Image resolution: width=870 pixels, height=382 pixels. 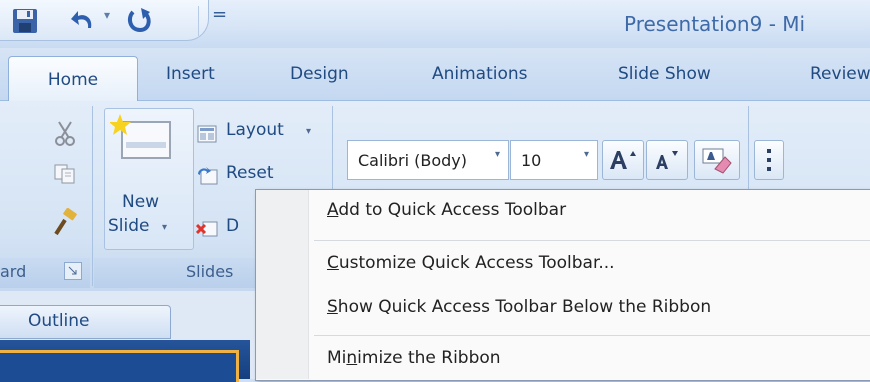 What do you see at coordinates (207, 176) in the screenshot?
I see `reset-icon` at bounding box center [207, 176].